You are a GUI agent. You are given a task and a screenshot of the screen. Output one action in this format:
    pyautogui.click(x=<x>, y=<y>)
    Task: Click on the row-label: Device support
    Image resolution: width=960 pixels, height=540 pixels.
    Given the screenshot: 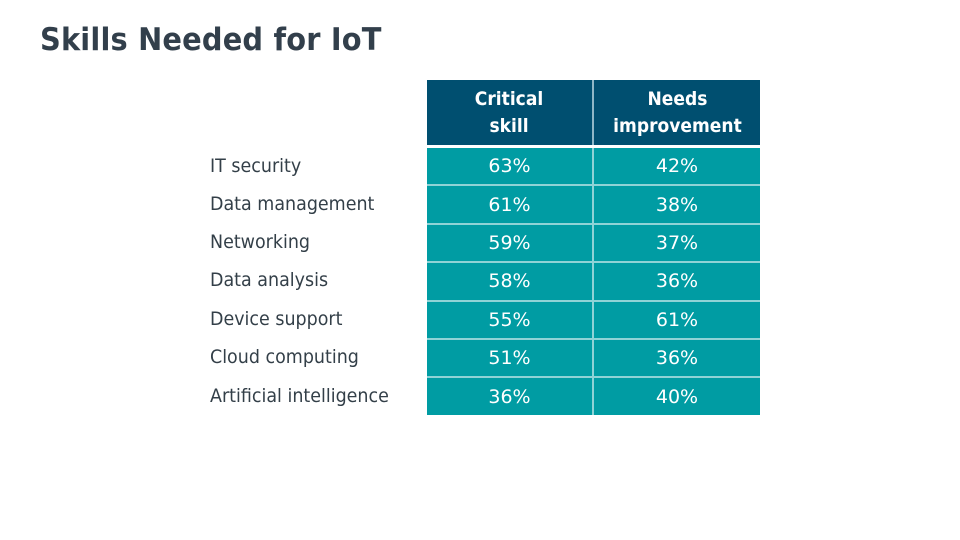 What is the action you would take?
    pyautogui.click(x=307, y=319)
    